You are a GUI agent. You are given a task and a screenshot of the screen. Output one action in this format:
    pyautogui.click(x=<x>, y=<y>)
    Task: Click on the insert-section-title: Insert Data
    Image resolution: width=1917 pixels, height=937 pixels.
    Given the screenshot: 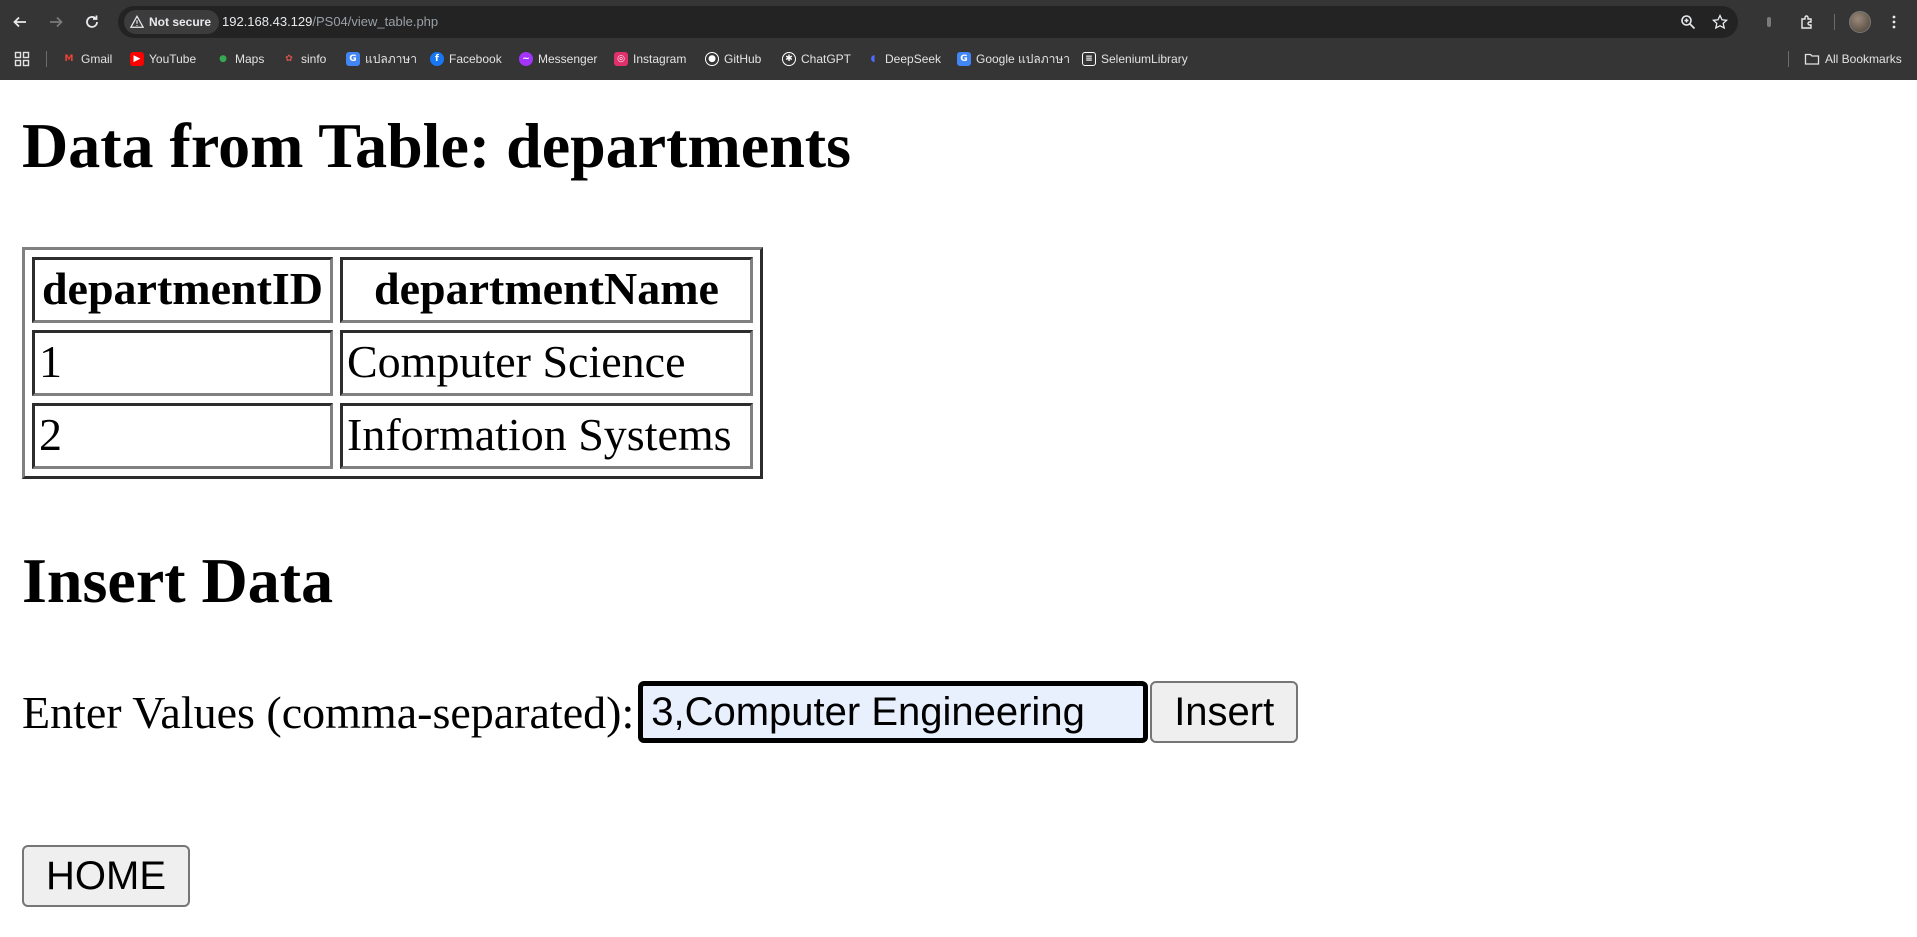 What is the action you would take?
    pyautogui.click(x=178, y=580)
    